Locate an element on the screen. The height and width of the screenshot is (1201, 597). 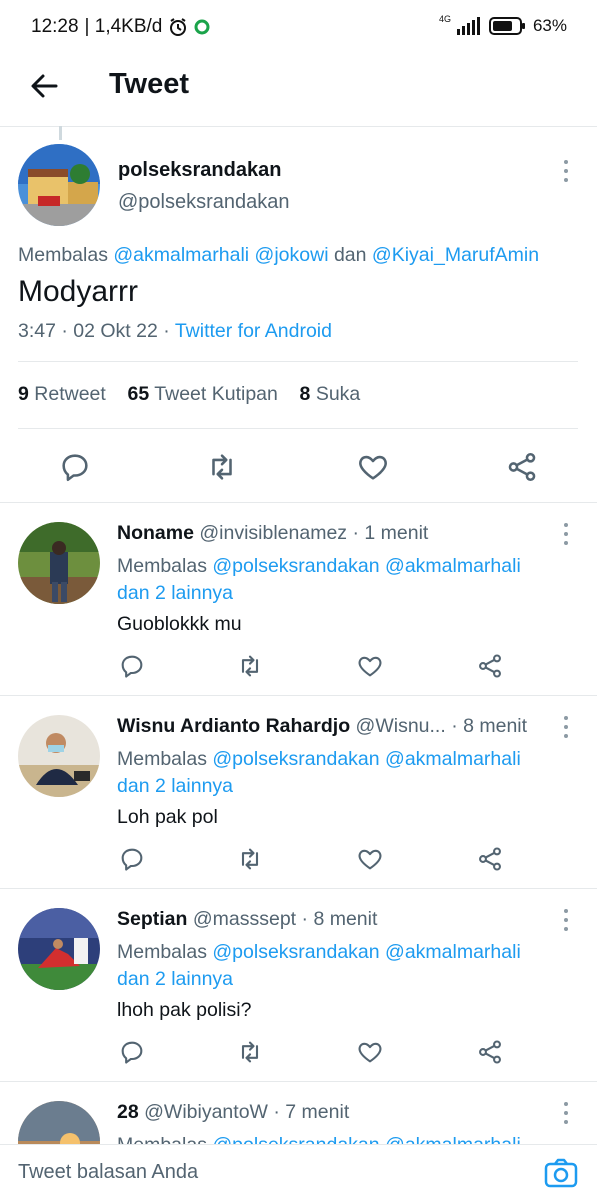
signal-icon is located at coordinates (468, 26).